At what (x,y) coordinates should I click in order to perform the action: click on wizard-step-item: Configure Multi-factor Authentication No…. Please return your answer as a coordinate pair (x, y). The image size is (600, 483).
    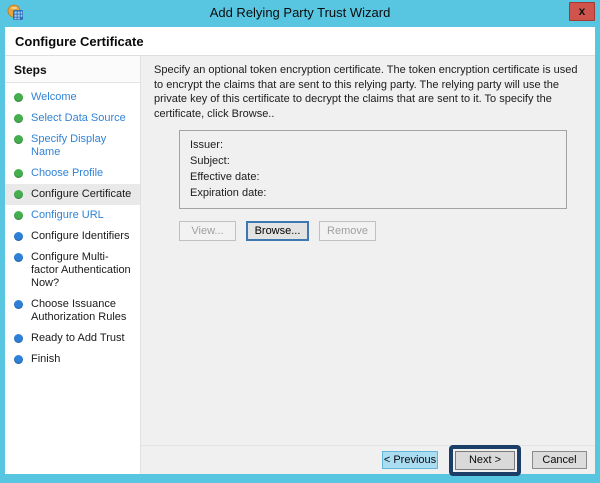
    Looking at the image, I should click on (72, 270).